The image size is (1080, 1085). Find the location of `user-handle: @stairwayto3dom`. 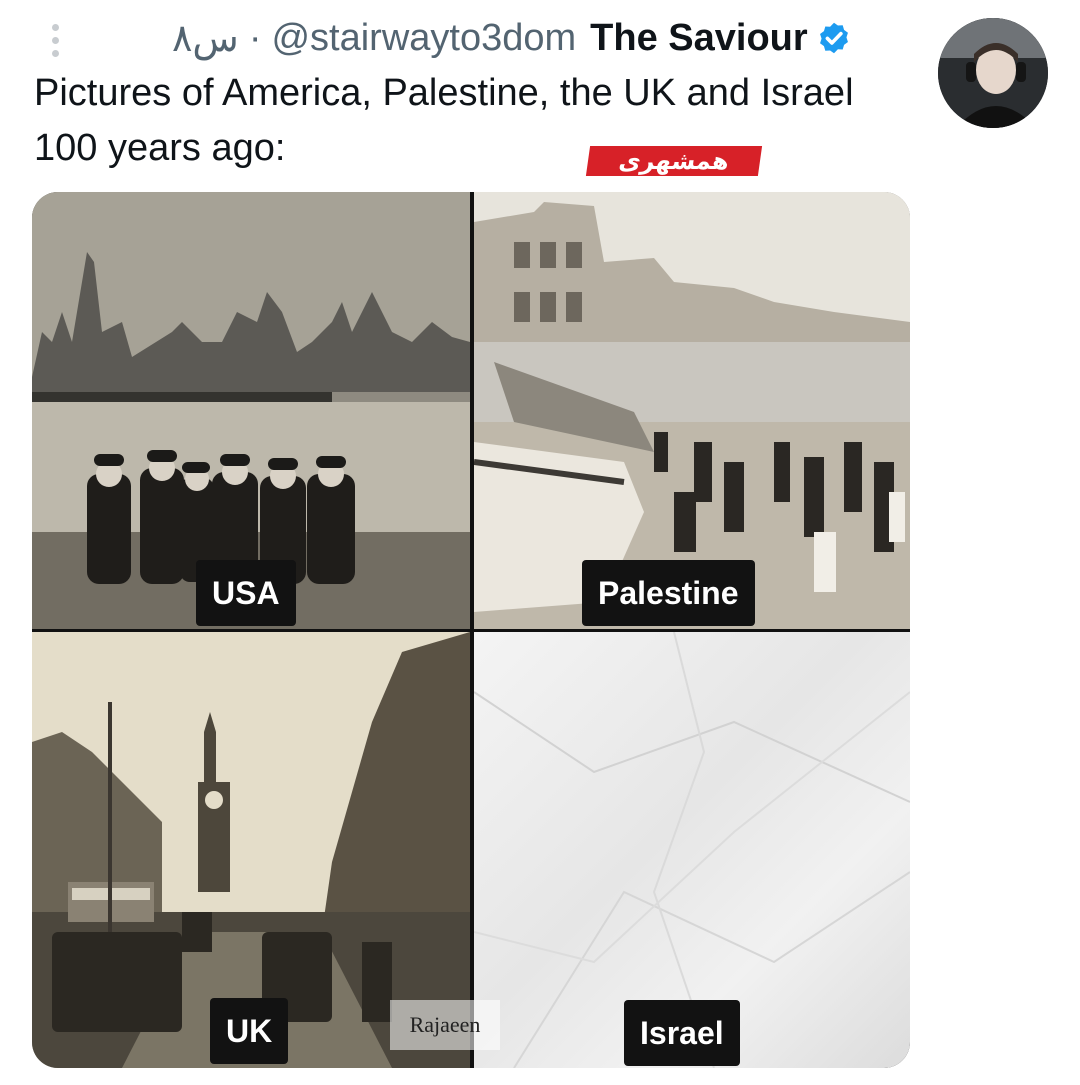

user-handle: @stairwayto3dom is located at coordinates (423, 38).